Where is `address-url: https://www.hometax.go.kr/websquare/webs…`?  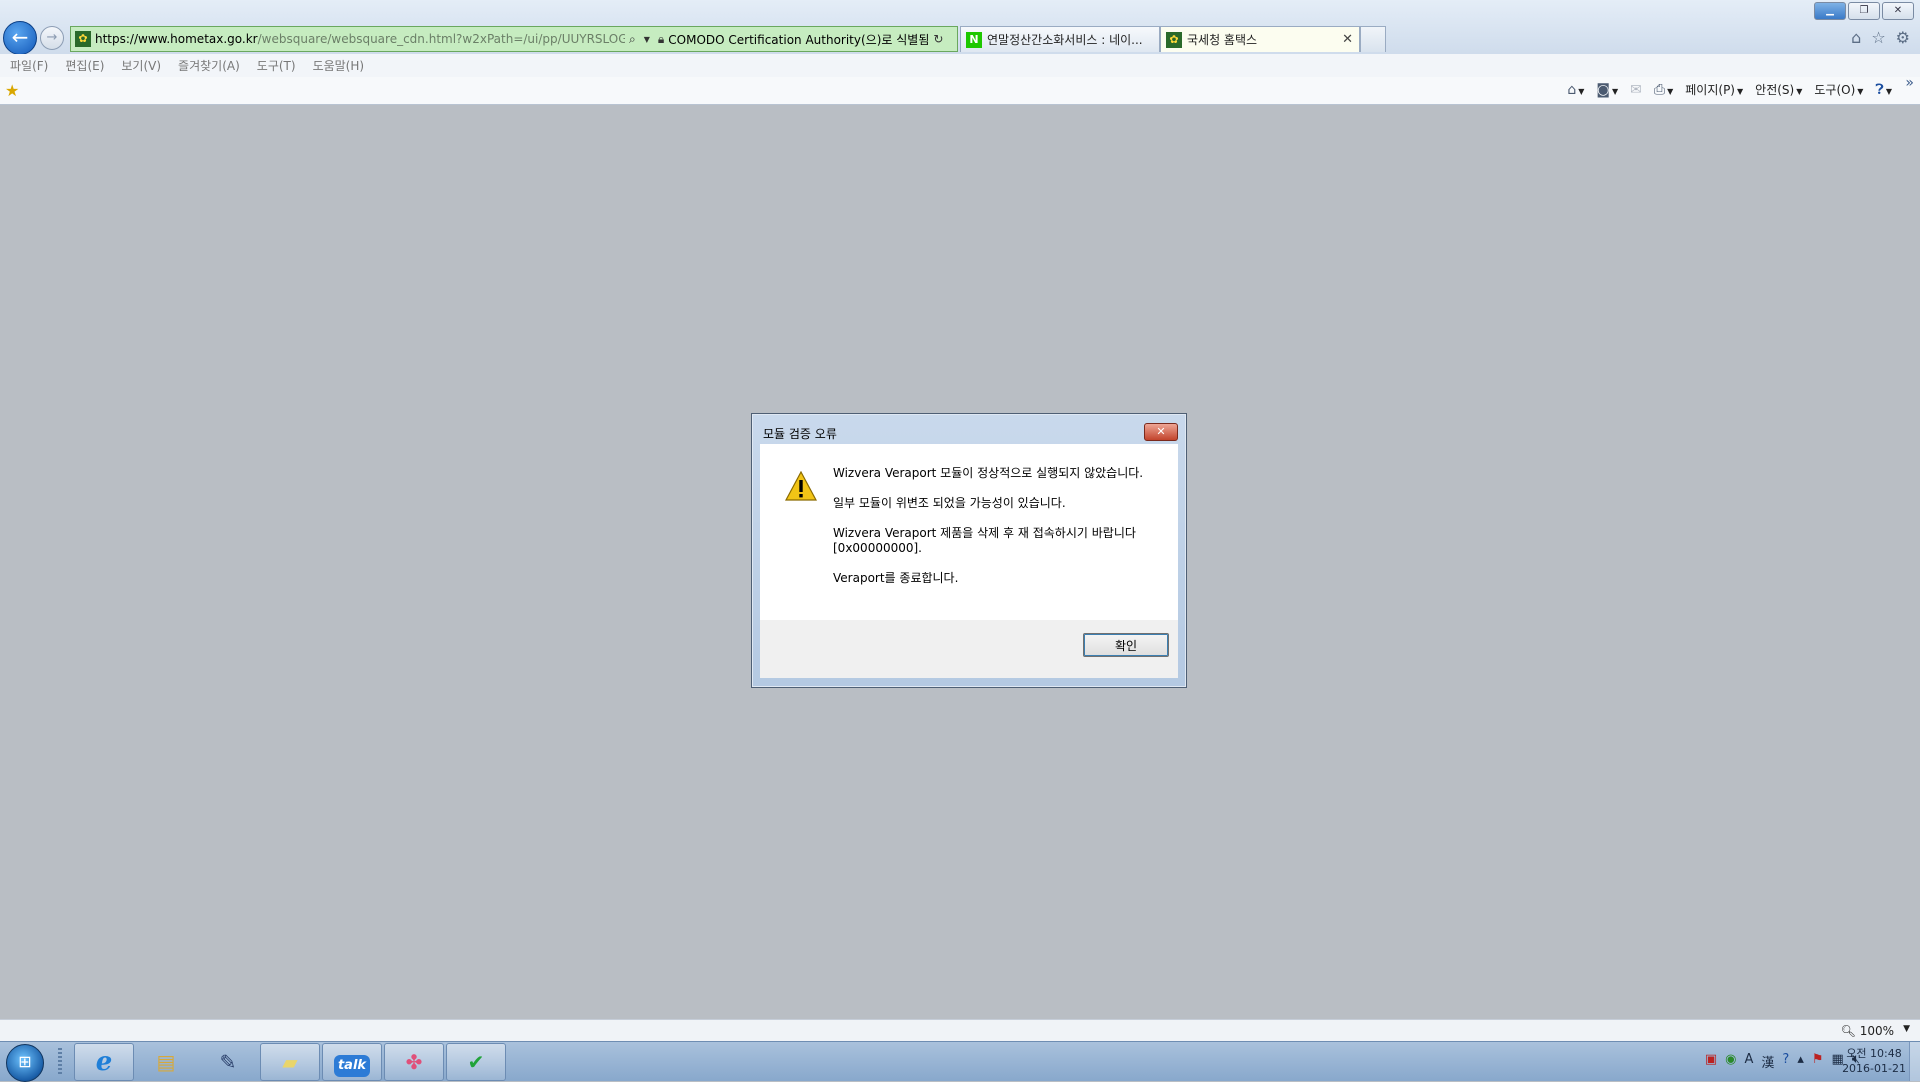 address-url: https://www.hometax.go.kr/websquare/webs… is located at coordinates (360, 39).